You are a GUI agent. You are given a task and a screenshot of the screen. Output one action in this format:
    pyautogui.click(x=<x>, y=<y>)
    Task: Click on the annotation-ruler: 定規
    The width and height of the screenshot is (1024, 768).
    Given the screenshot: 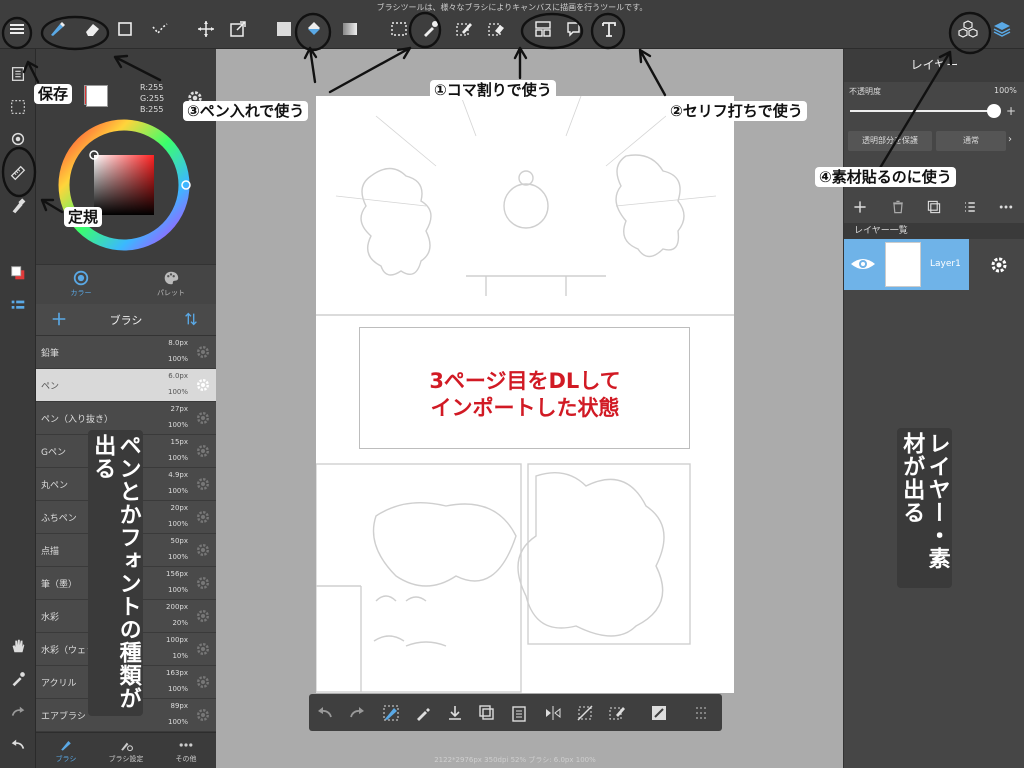 What is the action you would take?
    pyautogui.click(x=83, y=217)
    